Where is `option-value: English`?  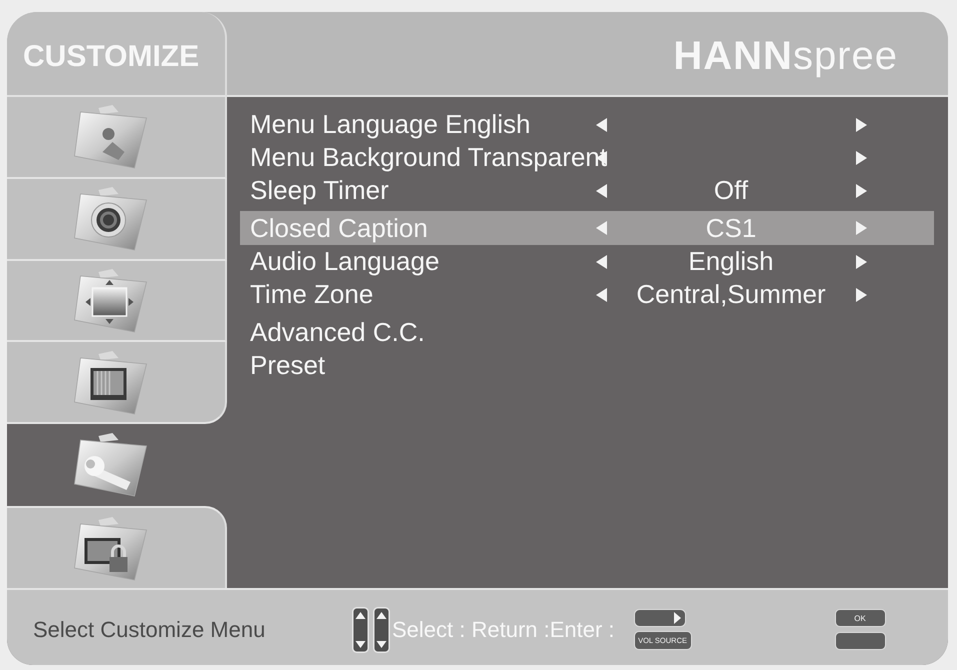 option-value: English is located at coordinates (731, 261).